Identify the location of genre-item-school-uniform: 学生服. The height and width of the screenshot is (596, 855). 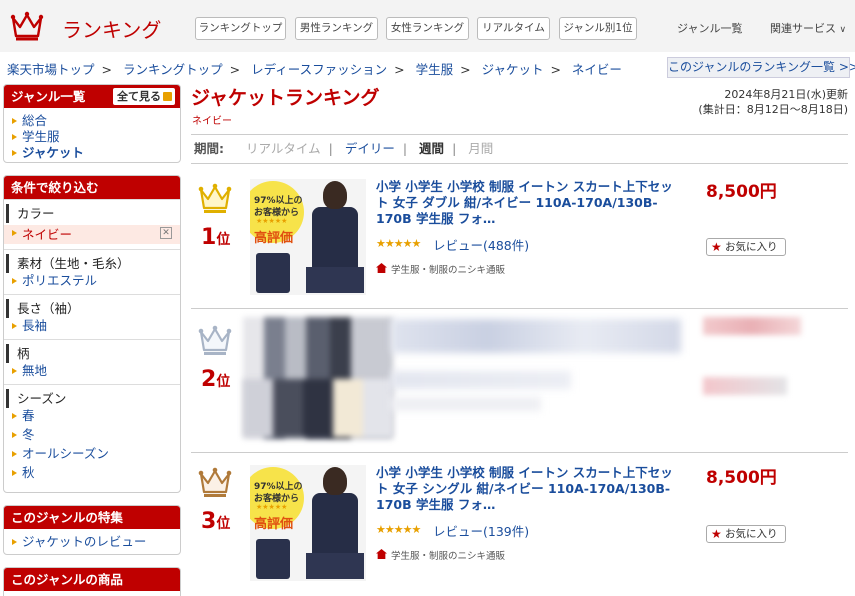
(92, 137).